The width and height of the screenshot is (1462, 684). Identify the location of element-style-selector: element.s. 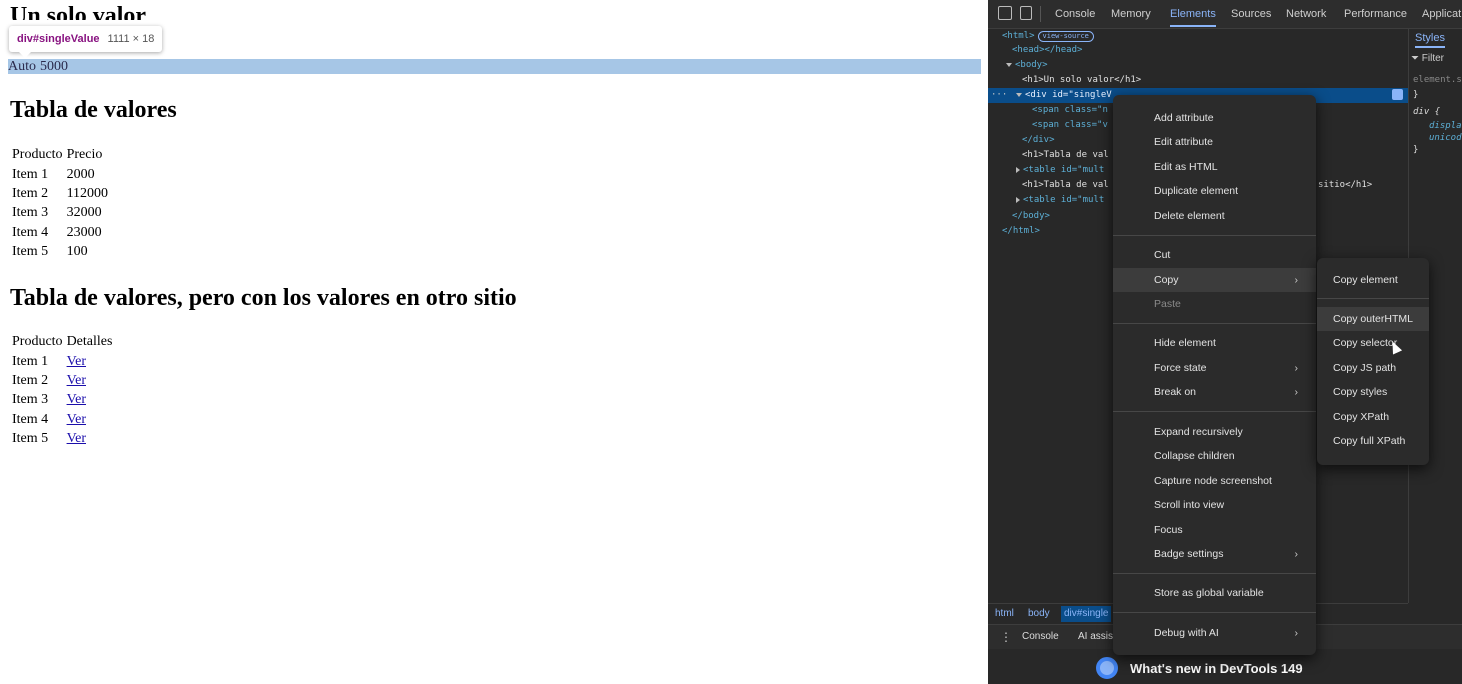
(1437, 80).